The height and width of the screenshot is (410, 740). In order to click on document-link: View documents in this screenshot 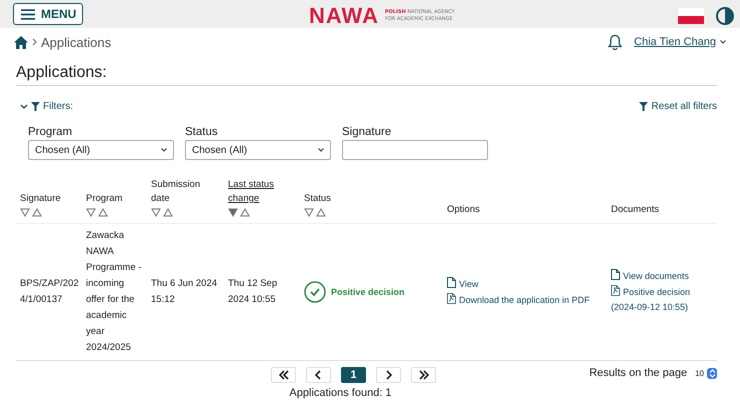, I will do `click(663, 276)`.